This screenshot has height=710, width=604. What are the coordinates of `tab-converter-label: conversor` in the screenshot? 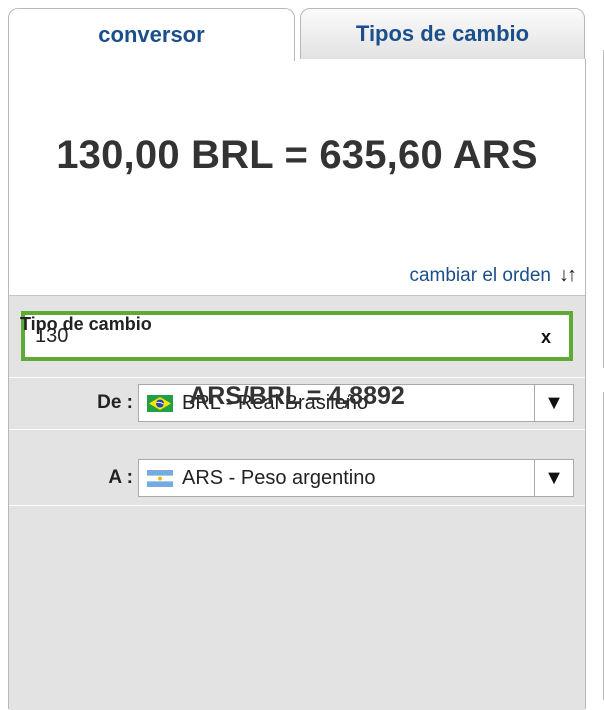 It's located at (151, 34).